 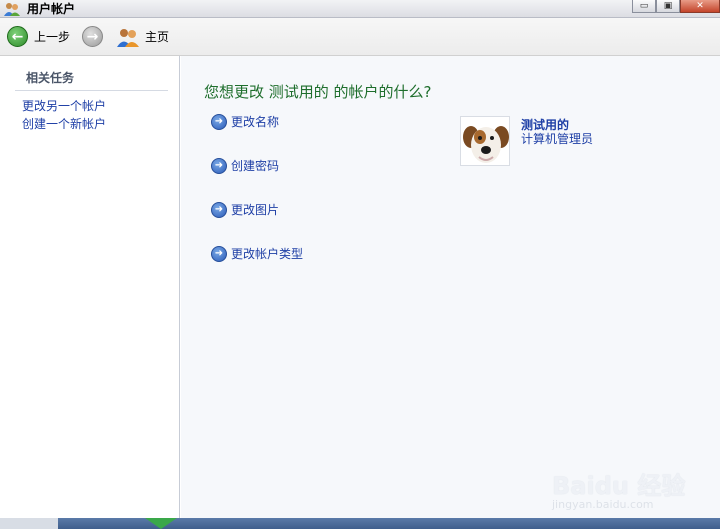 I want to click on green-marker-icon, so click(x=161, y=523).